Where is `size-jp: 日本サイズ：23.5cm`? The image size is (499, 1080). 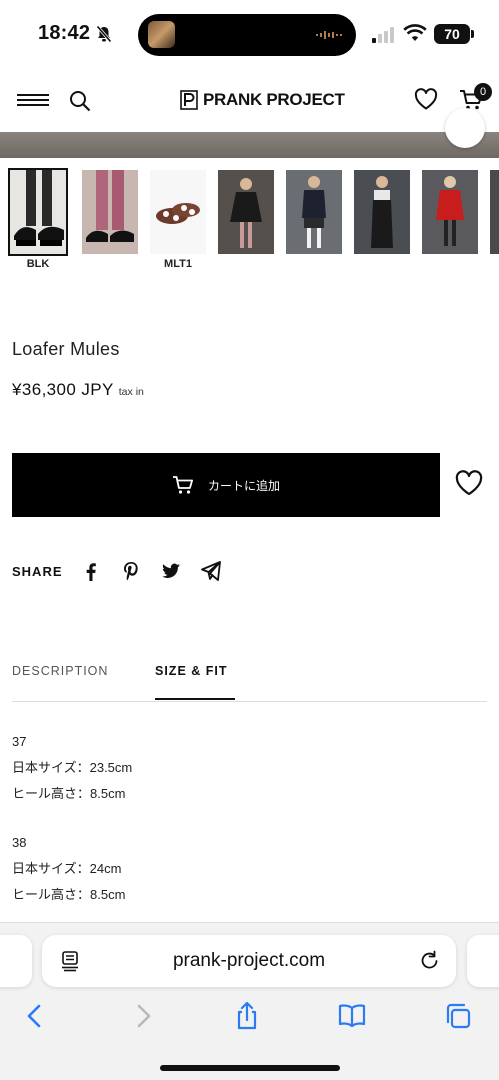
size-jp: 日本サイズ：23.5cm is located at coordinates (72, 767).